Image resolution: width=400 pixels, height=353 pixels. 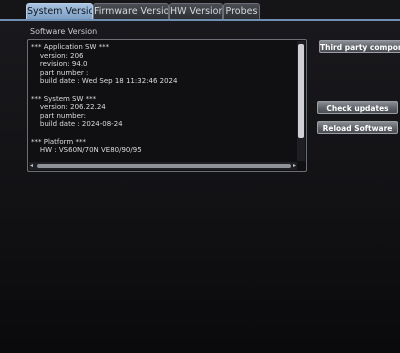 I want to click on section-title: Software Version, so click(x=64, y=31).